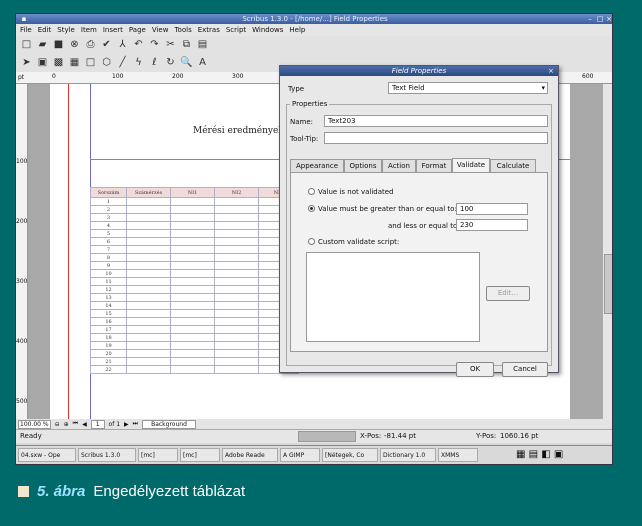  What do you see at coordinates (34, 424) in the screenshot?
I see `zoom-field: 100.00 %` at bounding box center [34, 424].